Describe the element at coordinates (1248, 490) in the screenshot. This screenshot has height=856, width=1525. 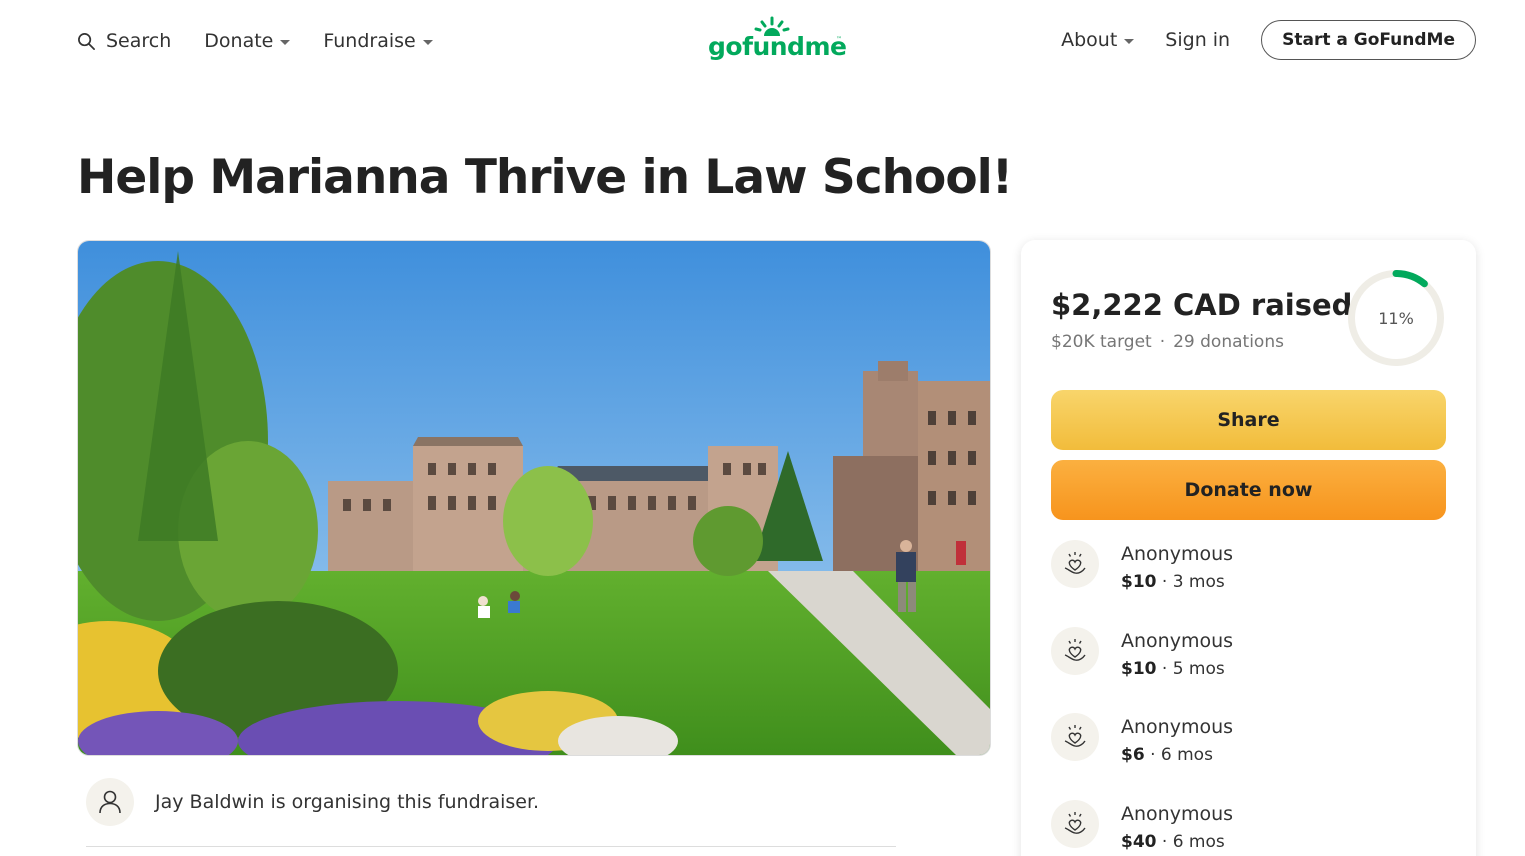
I see `donate-now-button: Donate now` at that location.